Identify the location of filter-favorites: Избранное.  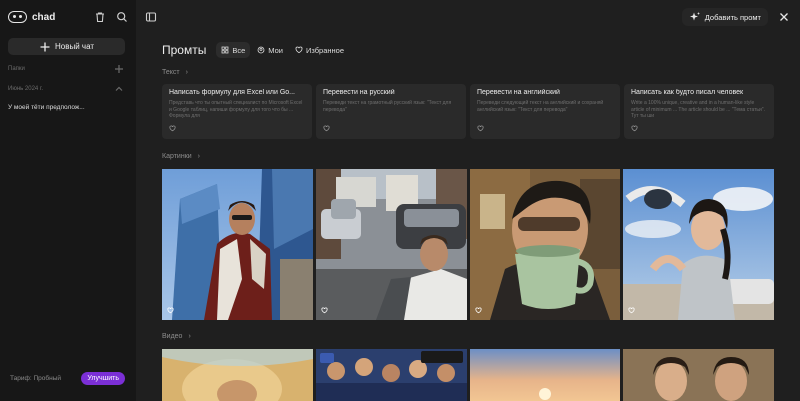
(319, 50).